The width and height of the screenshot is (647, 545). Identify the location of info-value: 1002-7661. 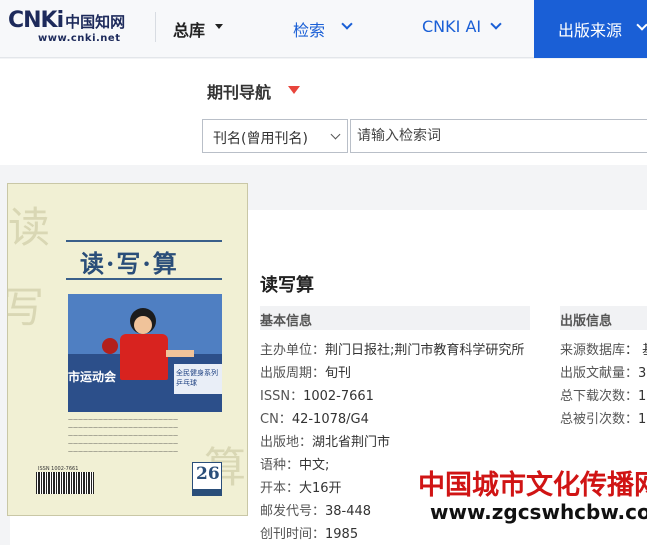
(338, 396).